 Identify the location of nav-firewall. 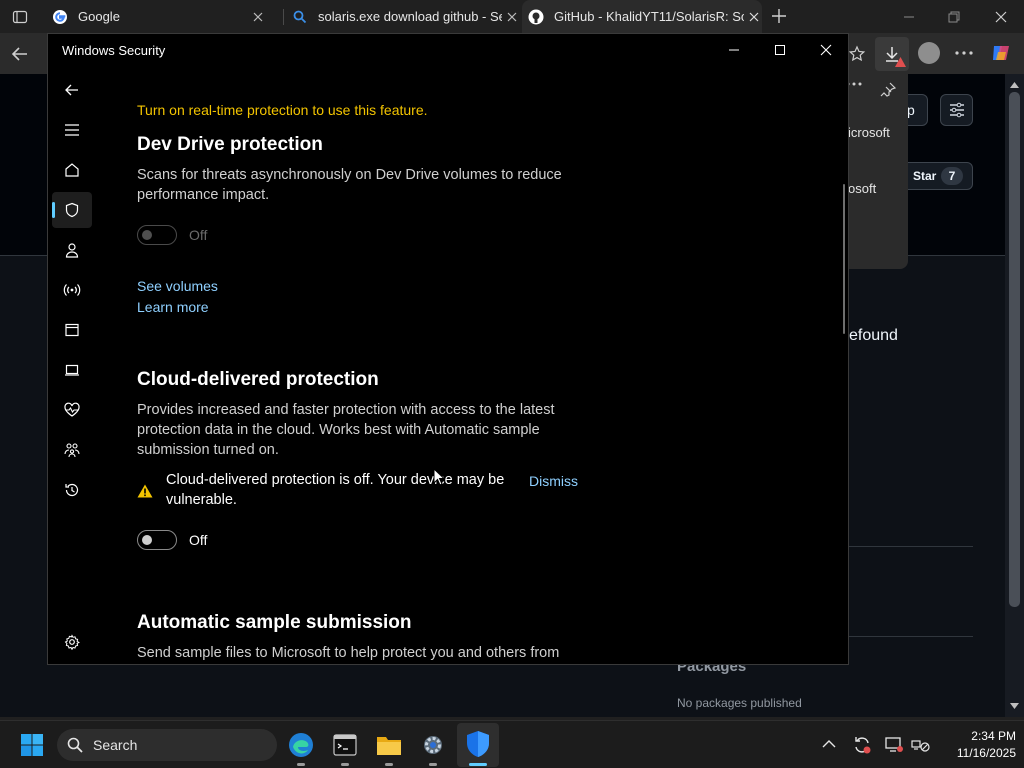
(72, 290).